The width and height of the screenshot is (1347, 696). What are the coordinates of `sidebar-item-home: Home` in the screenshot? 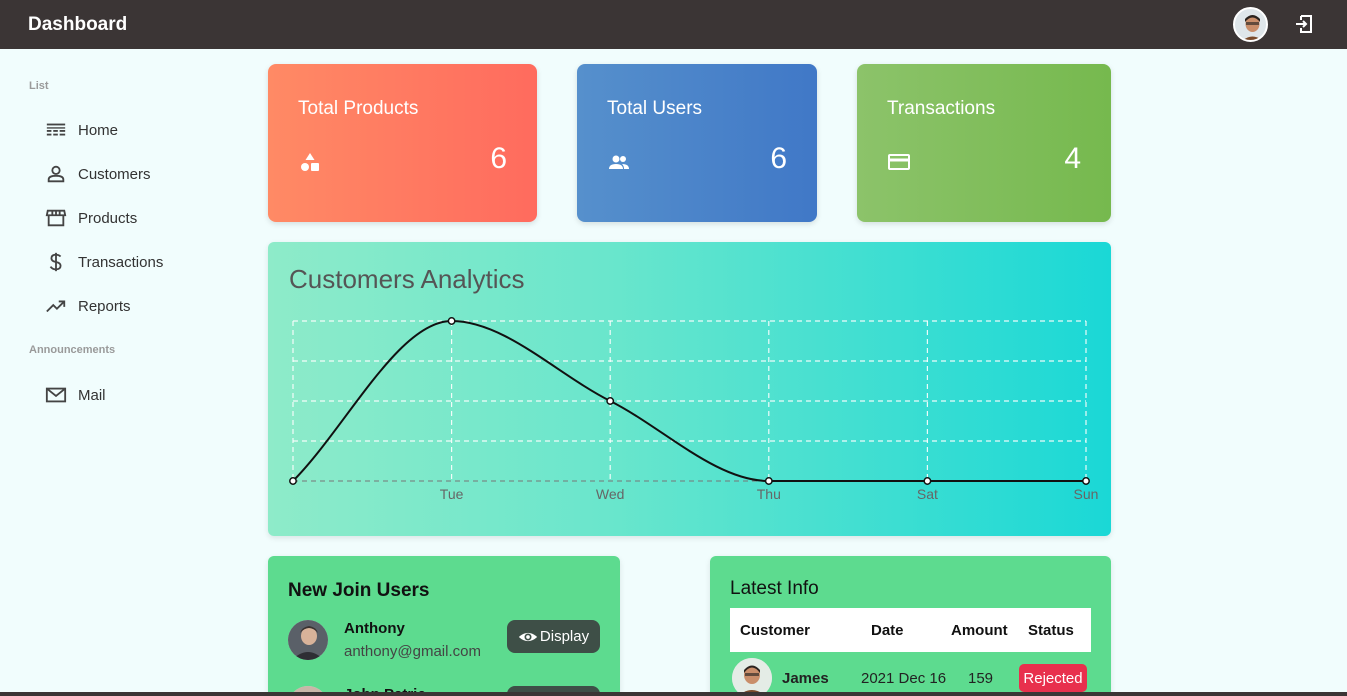 It's located at (81, 130).